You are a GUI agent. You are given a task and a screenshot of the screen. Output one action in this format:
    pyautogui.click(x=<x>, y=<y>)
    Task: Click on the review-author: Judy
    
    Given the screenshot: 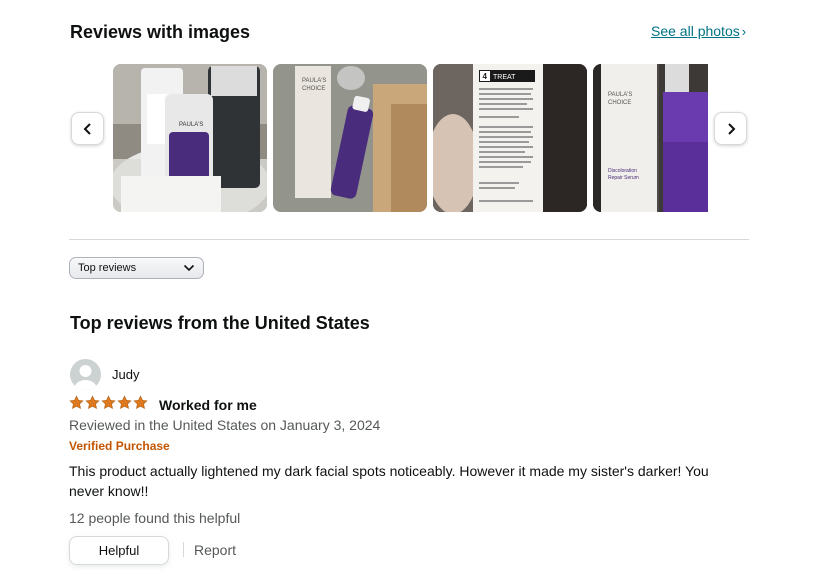 What is the action you would take?
    pyautogui.click(x=125, y=374)
    